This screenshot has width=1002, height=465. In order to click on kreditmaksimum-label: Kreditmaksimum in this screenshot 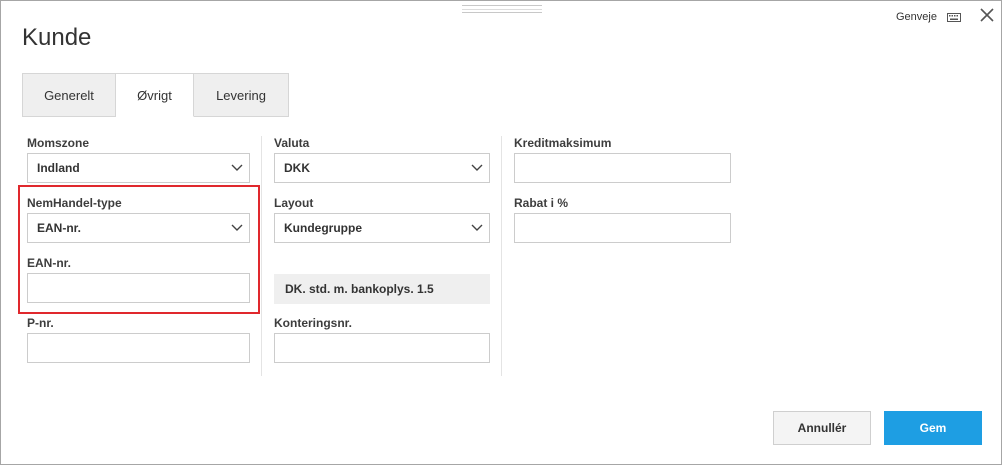, I will do `click(563, 143)`.